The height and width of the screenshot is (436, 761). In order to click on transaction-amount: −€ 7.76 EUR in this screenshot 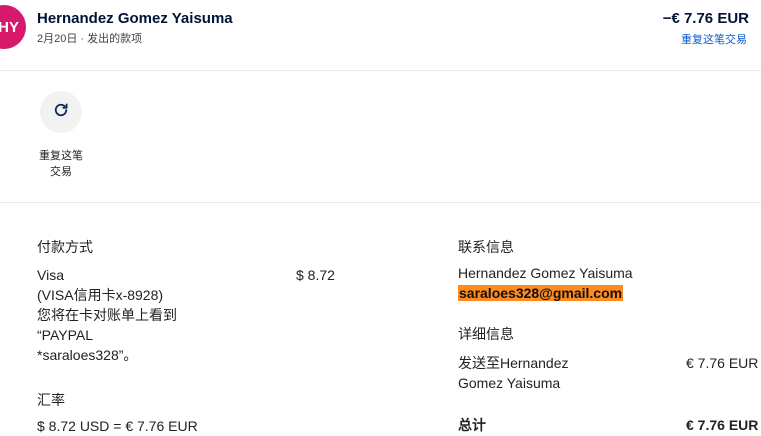, I will do `click(705, 18)`.